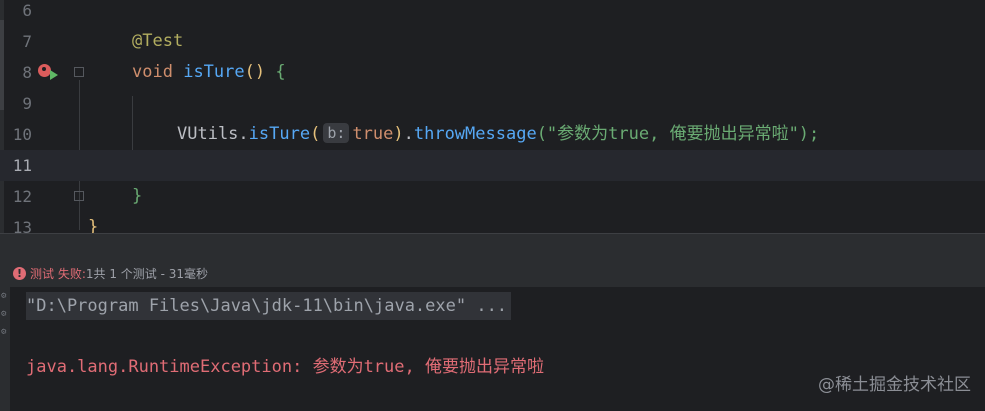 Image resolution: width=985 pixels, height=411 pixels. I want to click on method-call-token: isTure, so click(279, 134).